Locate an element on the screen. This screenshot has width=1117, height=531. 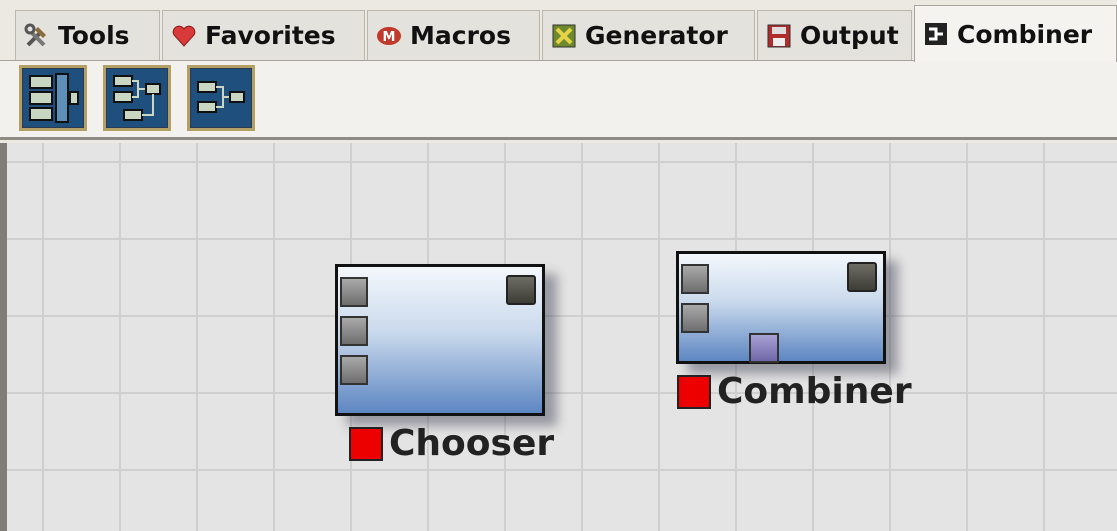
combiner-bottom-port is located at coordinates (764, 348).